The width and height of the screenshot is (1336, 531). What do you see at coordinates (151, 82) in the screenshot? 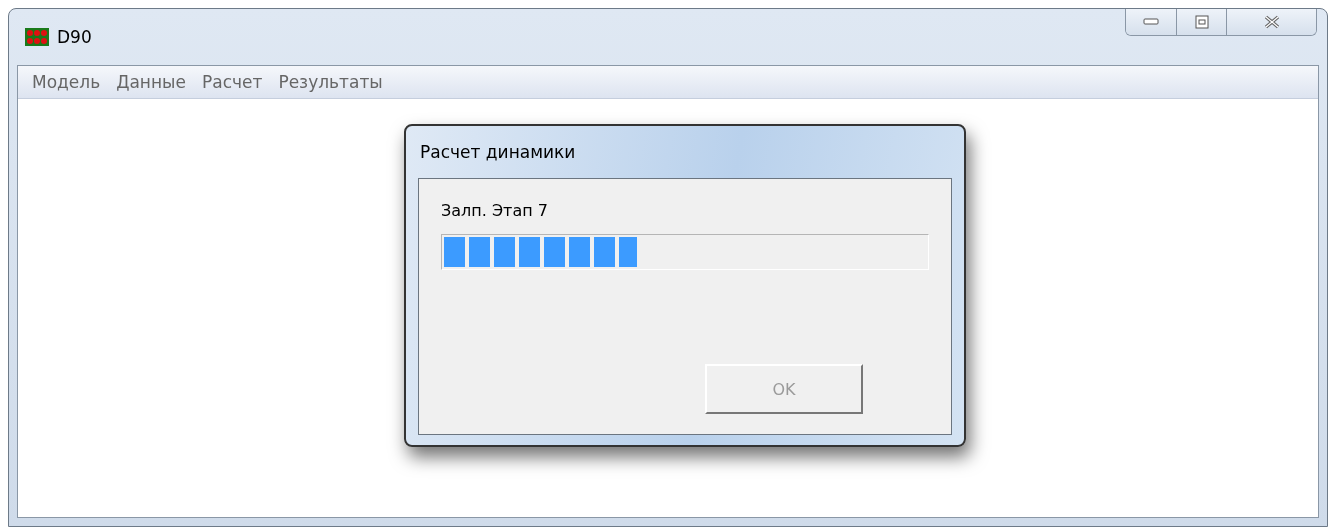
I see `menu-item: Данные` at bounding box center [151, 82].